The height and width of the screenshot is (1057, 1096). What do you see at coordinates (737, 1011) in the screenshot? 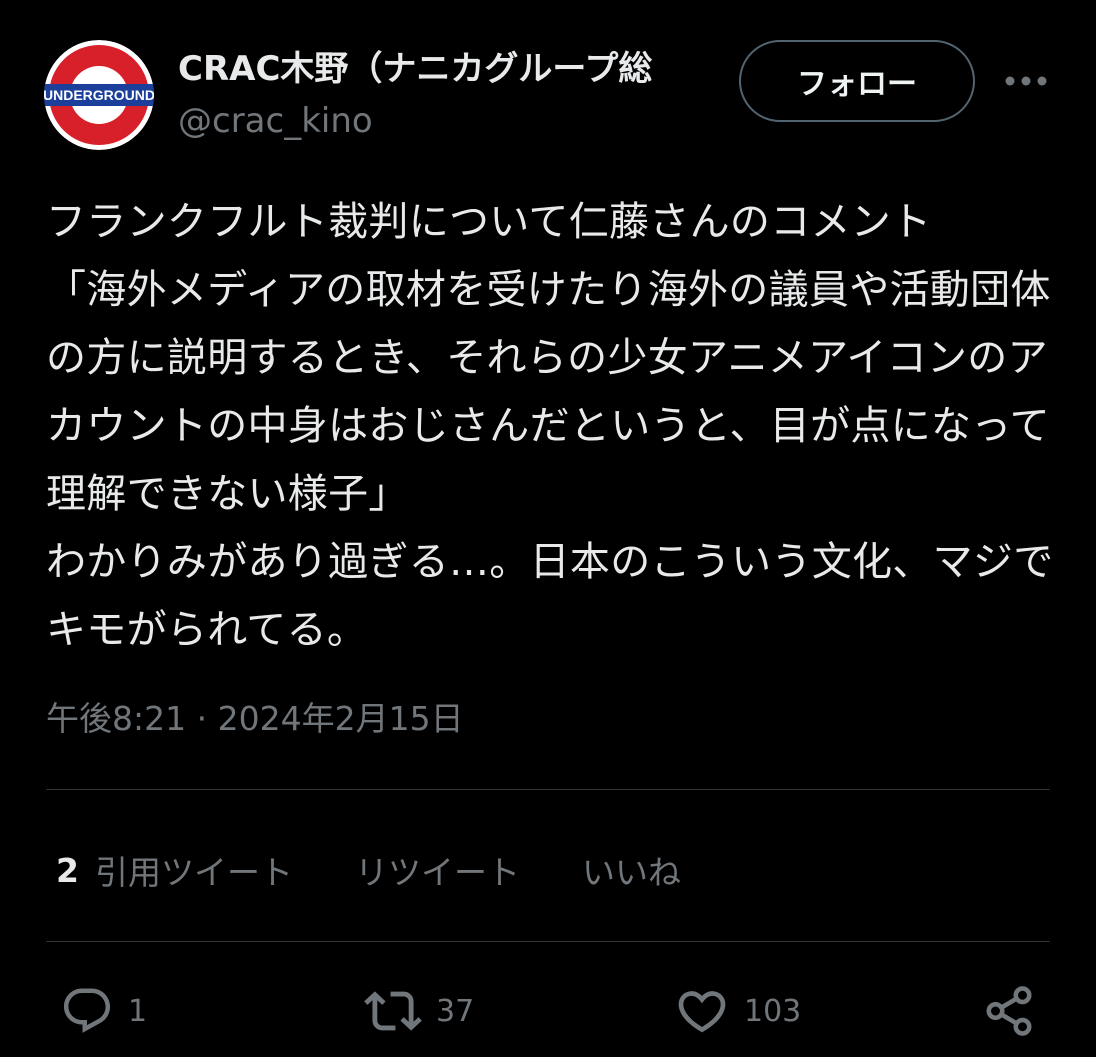
I see `like-button: 103` at bounding box center [737, 1011].